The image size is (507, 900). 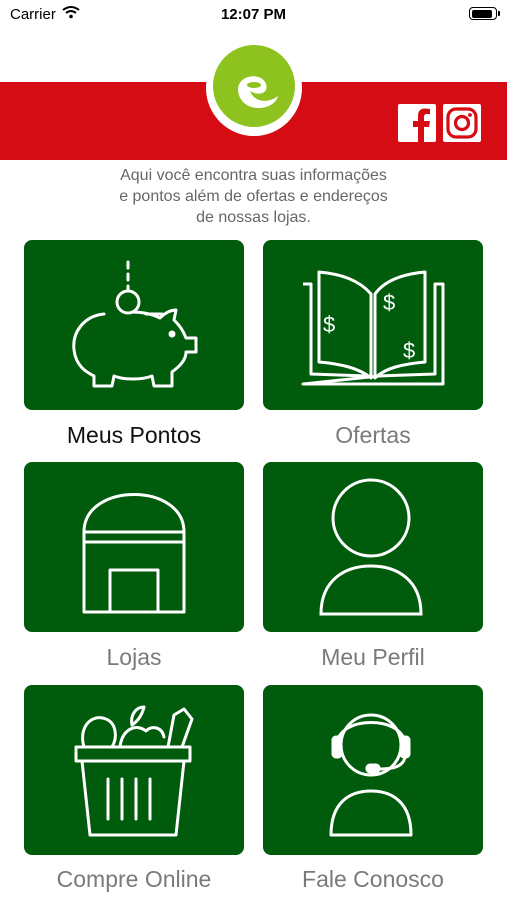 I want to click on user-icon, so click(x=371, y=547).